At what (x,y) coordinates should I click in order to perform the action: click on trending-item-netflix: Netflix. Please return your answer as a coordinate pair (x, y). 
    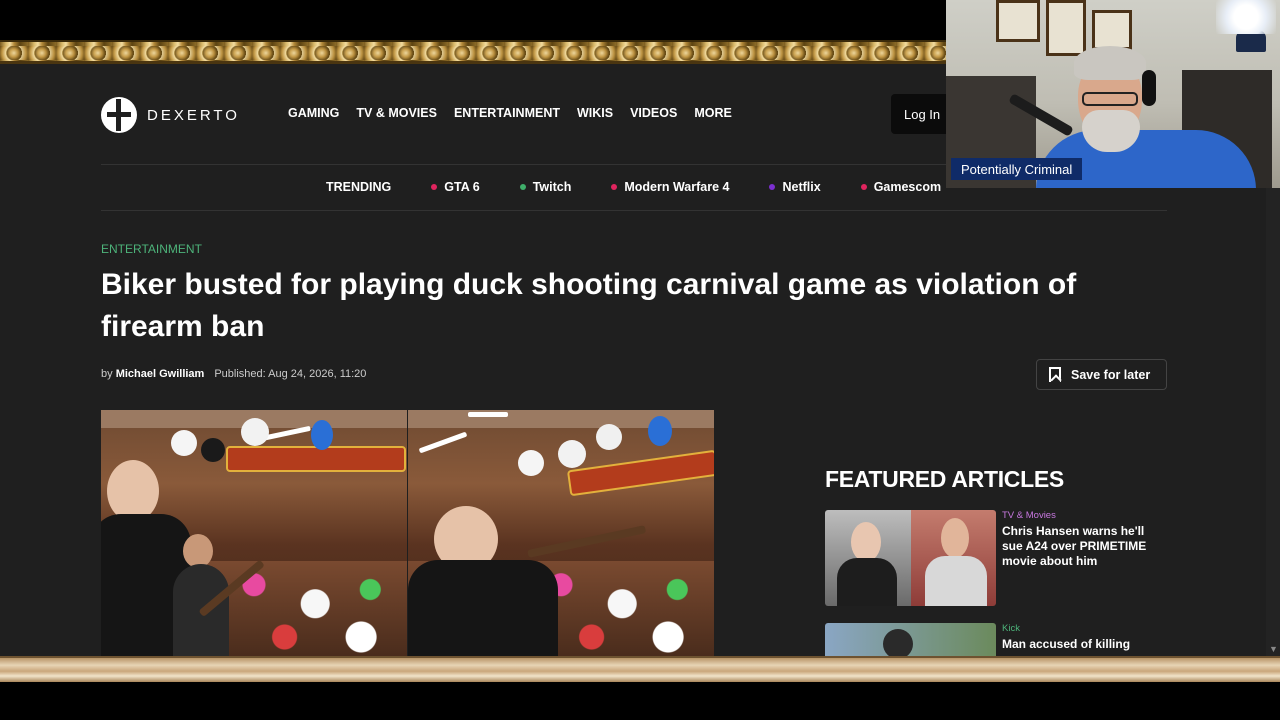
    Looking at the image, I should click on (795, 187).